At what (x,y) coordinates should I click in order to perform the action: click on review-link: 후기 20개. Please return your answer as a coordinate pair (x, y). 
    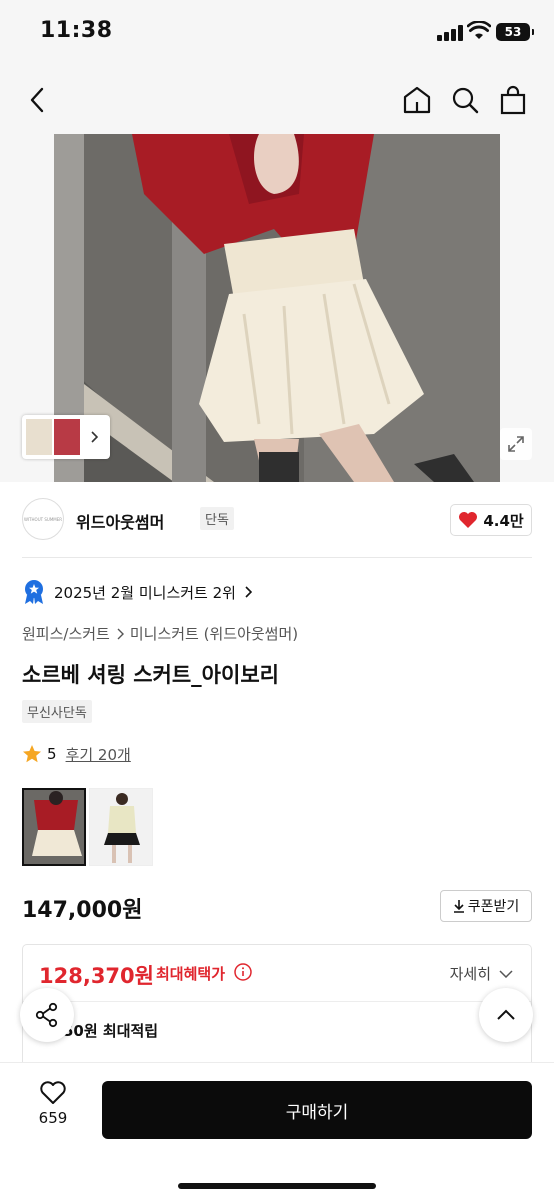
    Looking at the image, I should click on (98, 754).